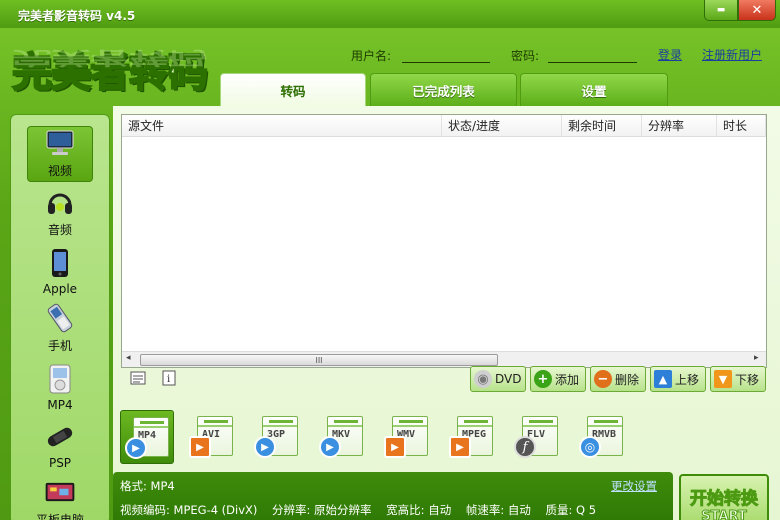  What do you see at coordinates (472, 437) in the screenshot?
I see `format-mpeg: MPEG ▶` at bounding box center [472, 437].